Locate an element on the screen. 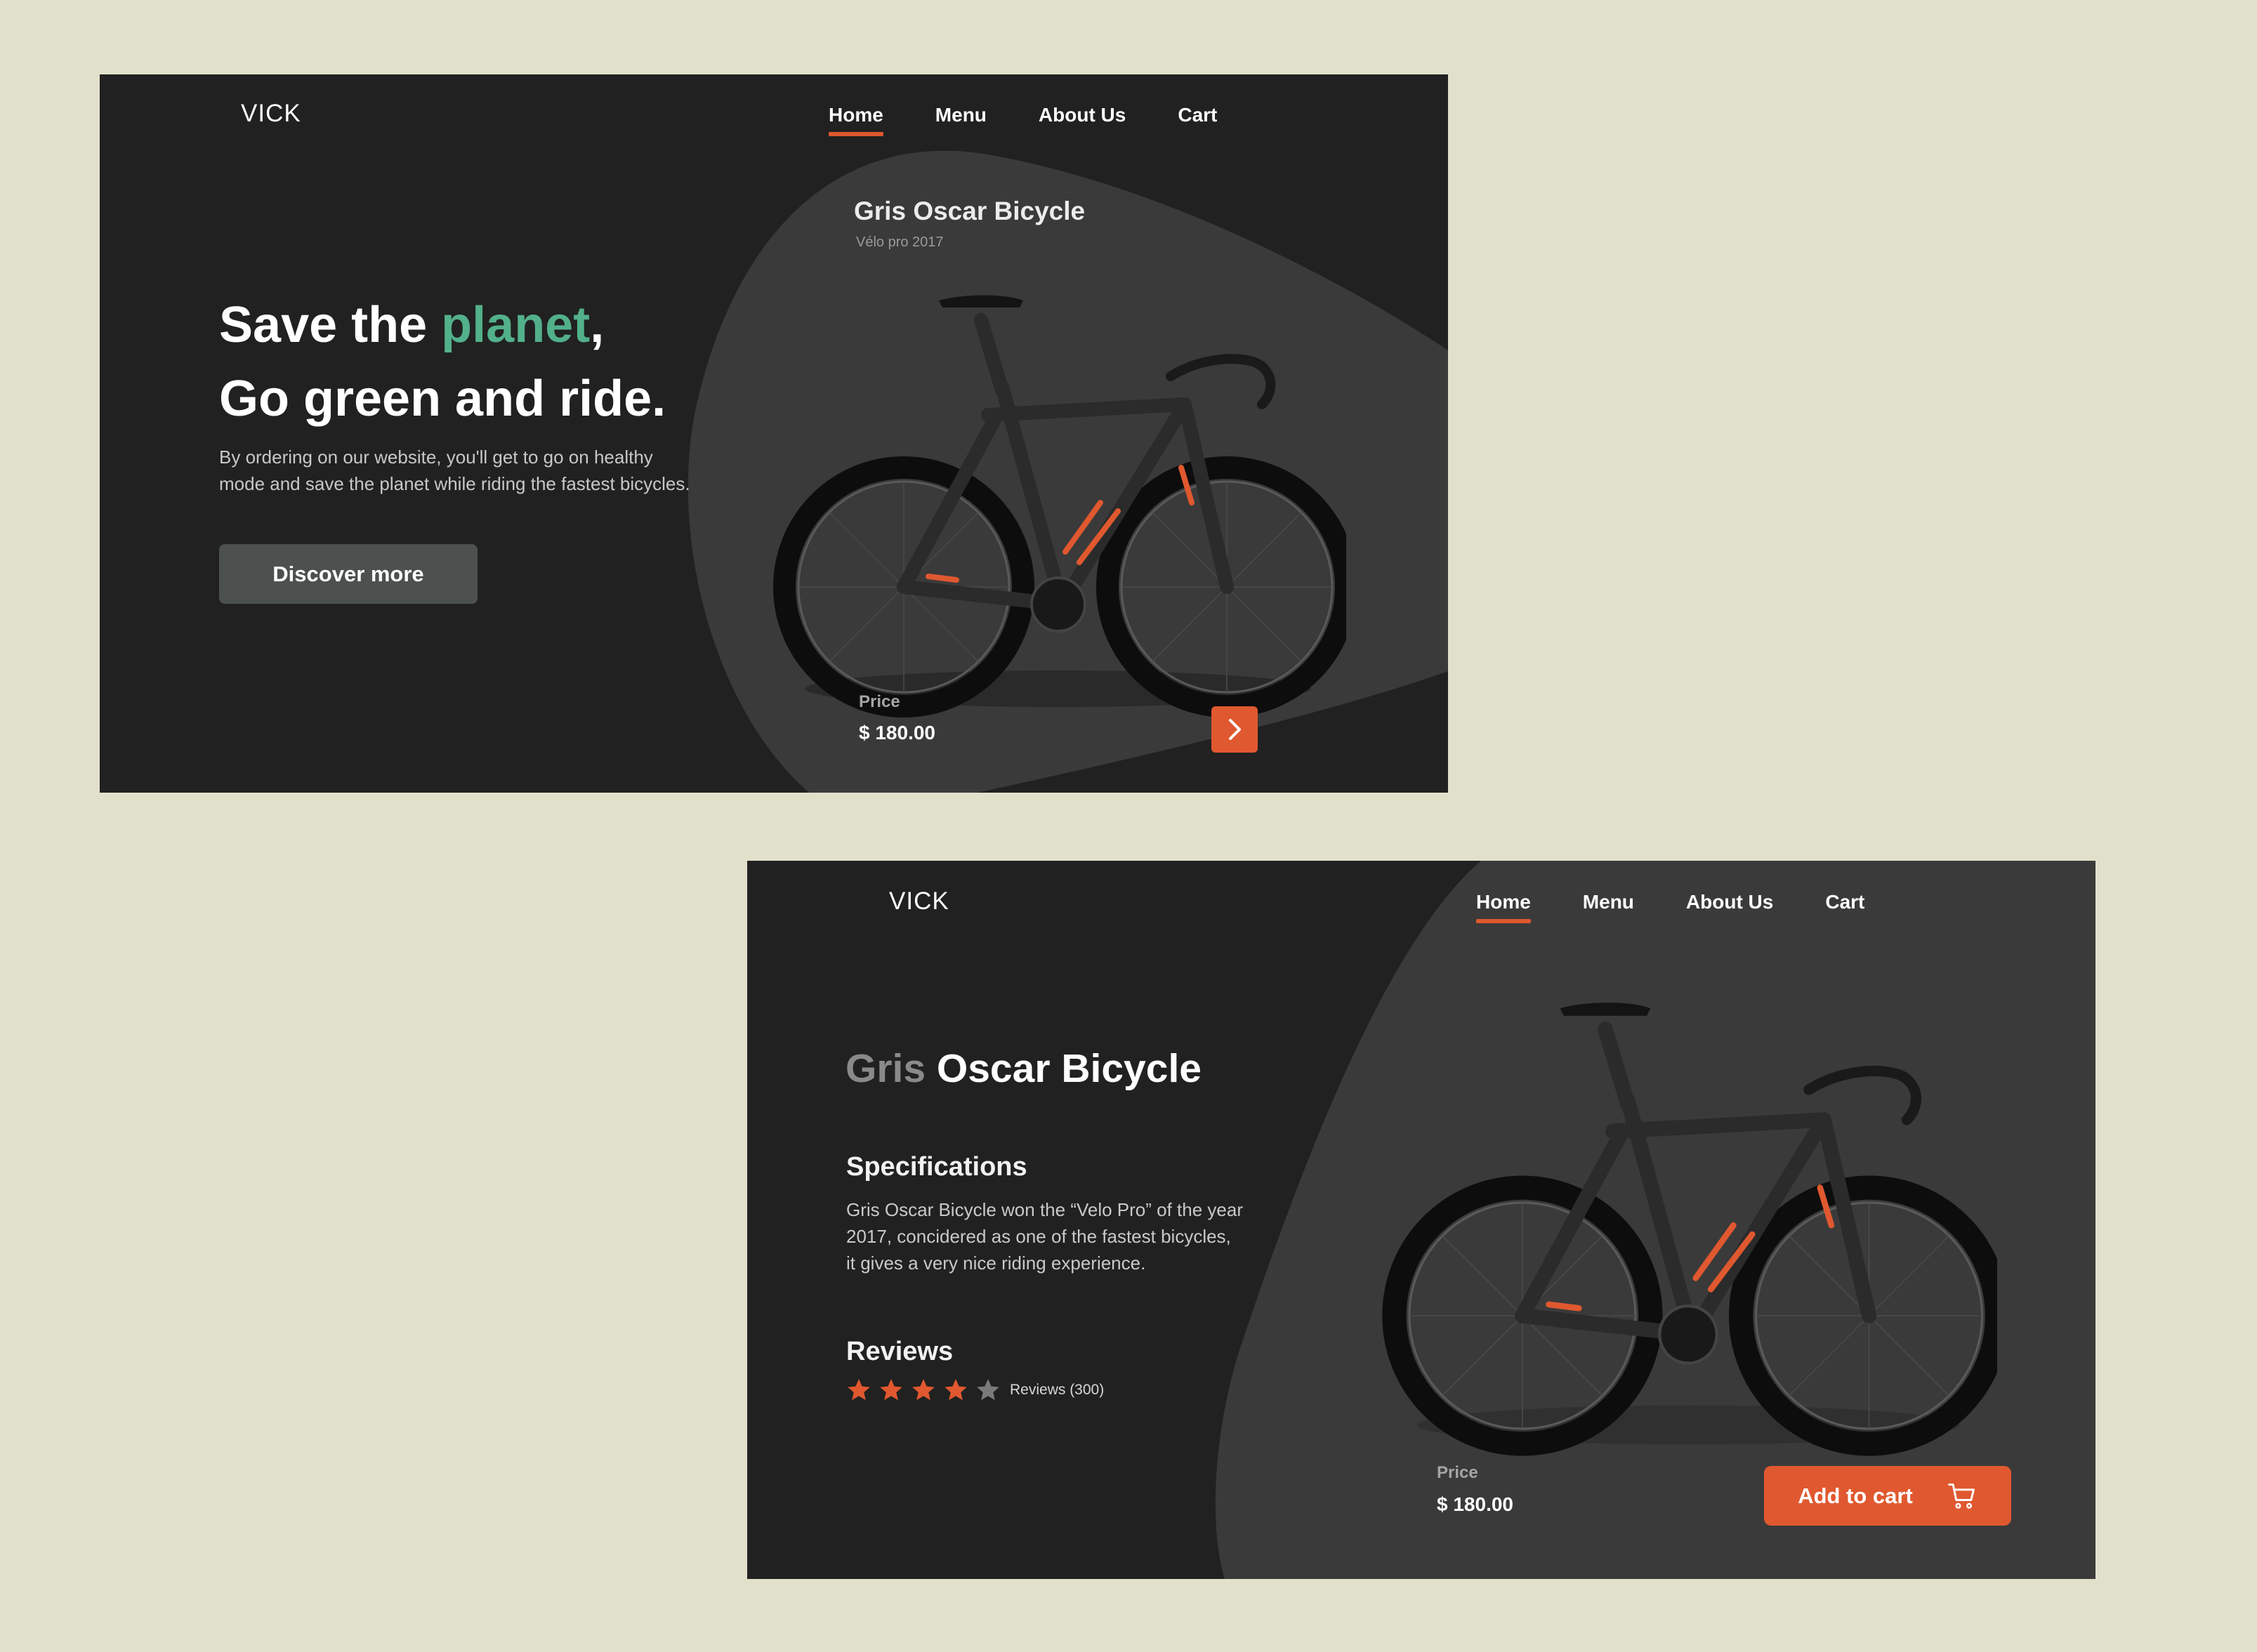 The width and height of the screenshot is (2257, 1652). hero-accent-word: planet is located at coordinates (516, 325).